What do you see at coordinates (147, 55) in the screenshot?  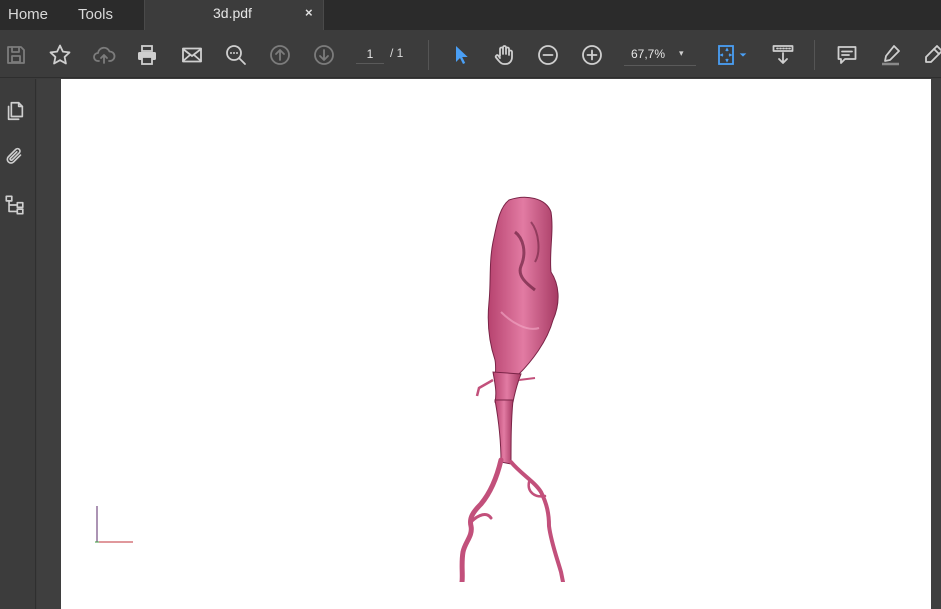 I see `print-icon` at bounding box center [147, 55].